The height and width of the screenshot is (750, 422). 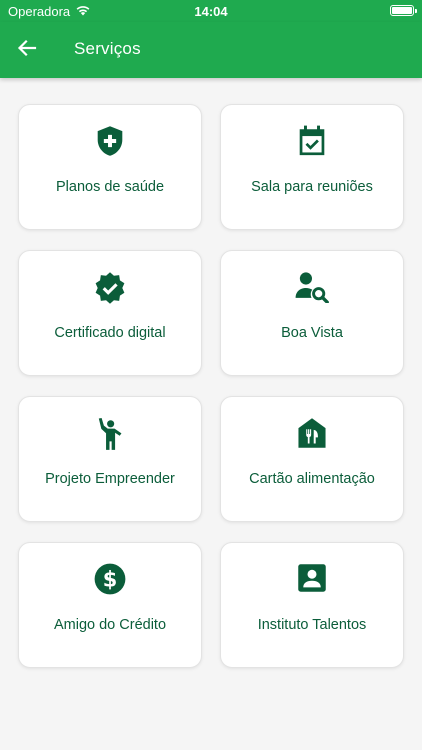 I want to click on app-bar: Serviços, so click(x=211, y=50).